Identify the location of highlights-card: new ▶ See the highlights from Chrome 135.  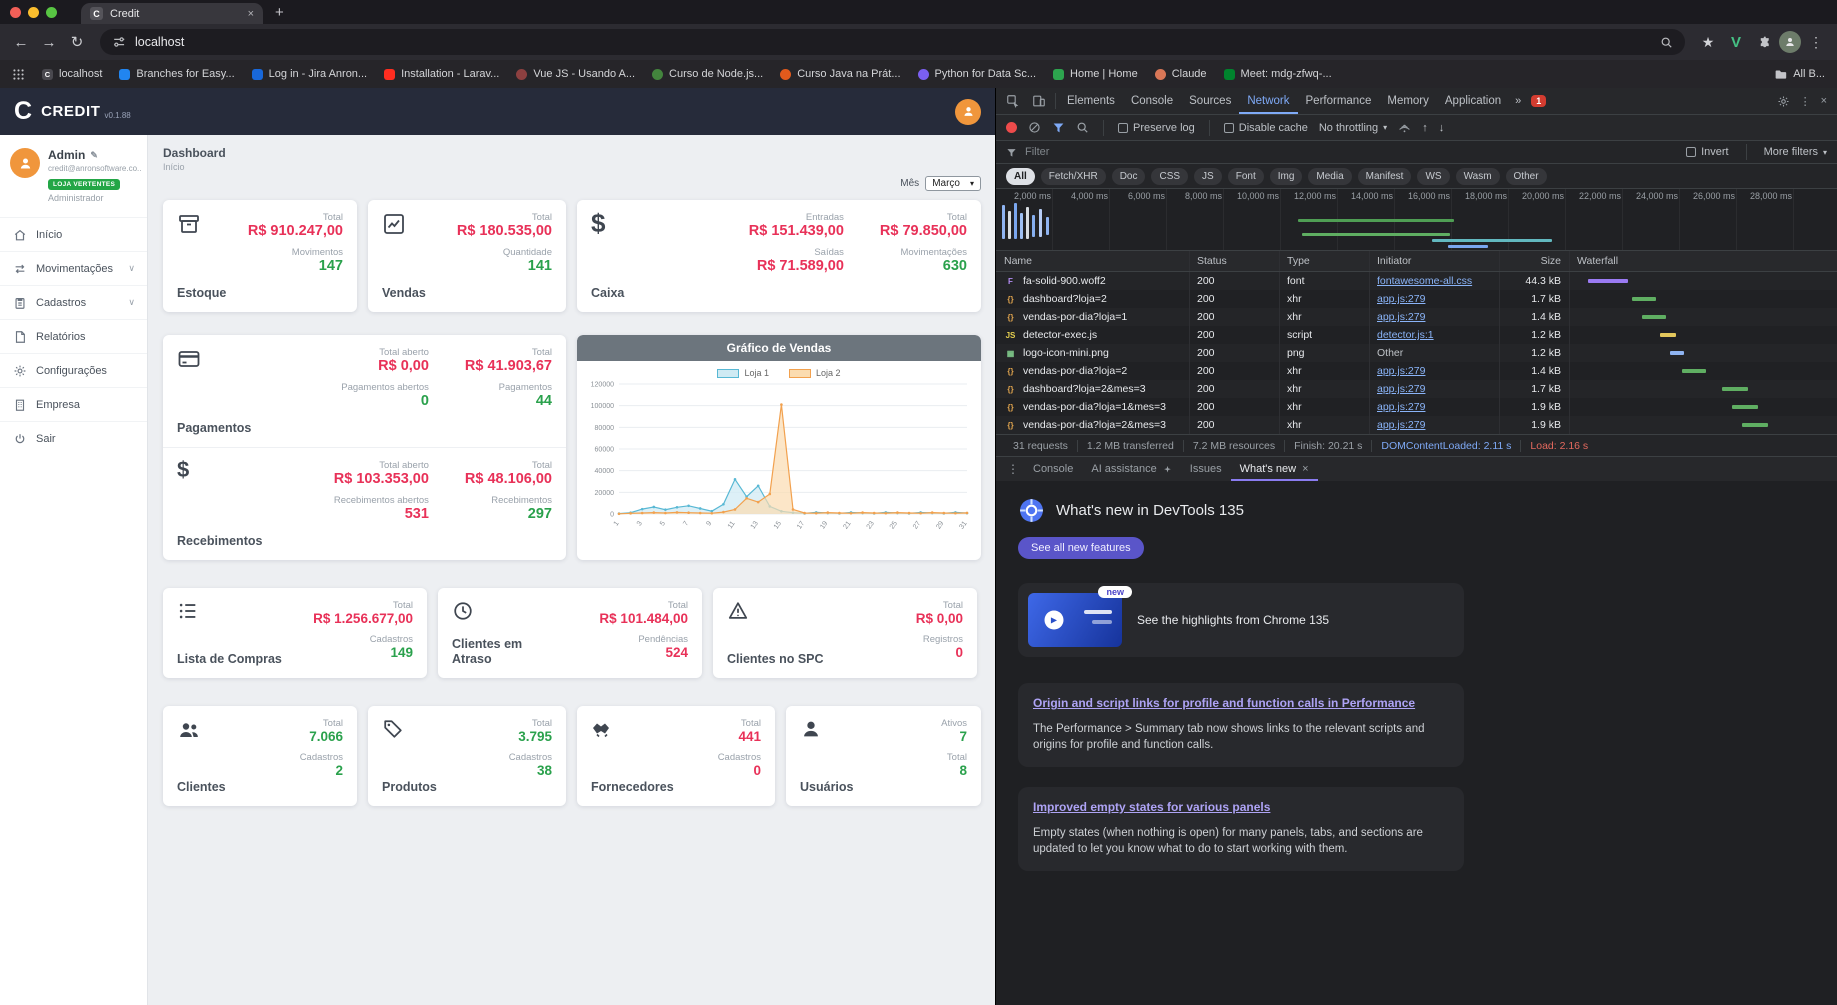
(1241, 620).